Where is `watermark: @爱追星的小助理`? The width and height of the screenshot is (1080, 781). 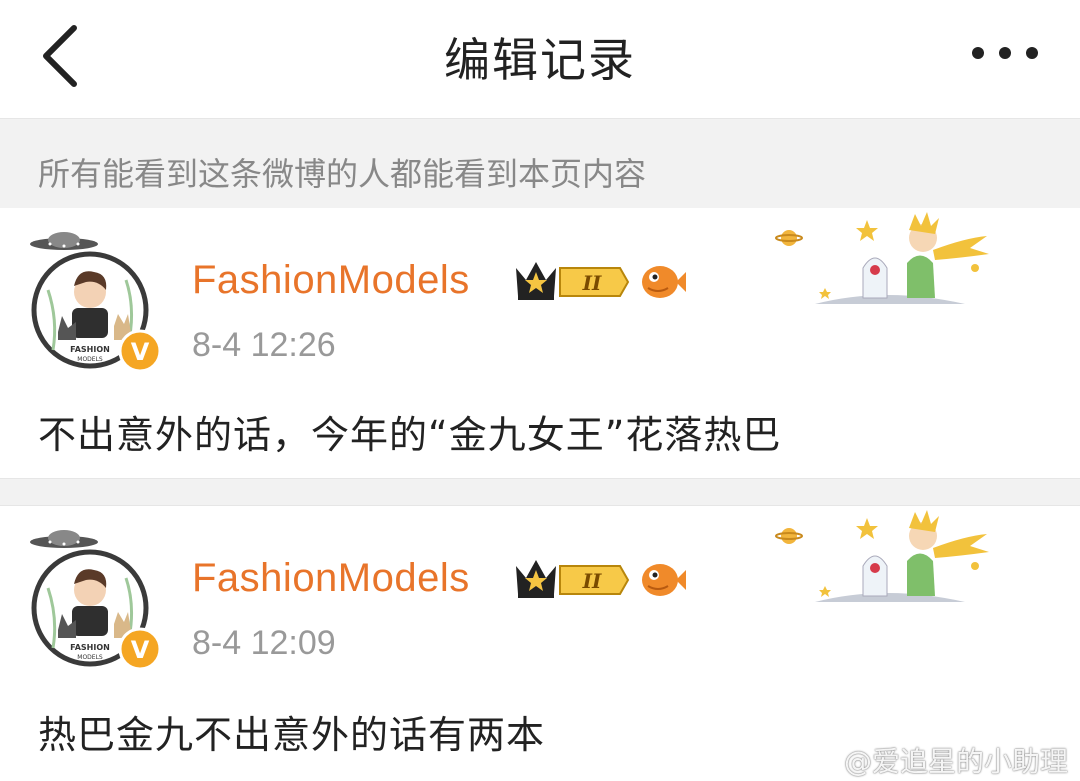 watermark: @爱追星的小助理 is located at coordinates (955, 761).